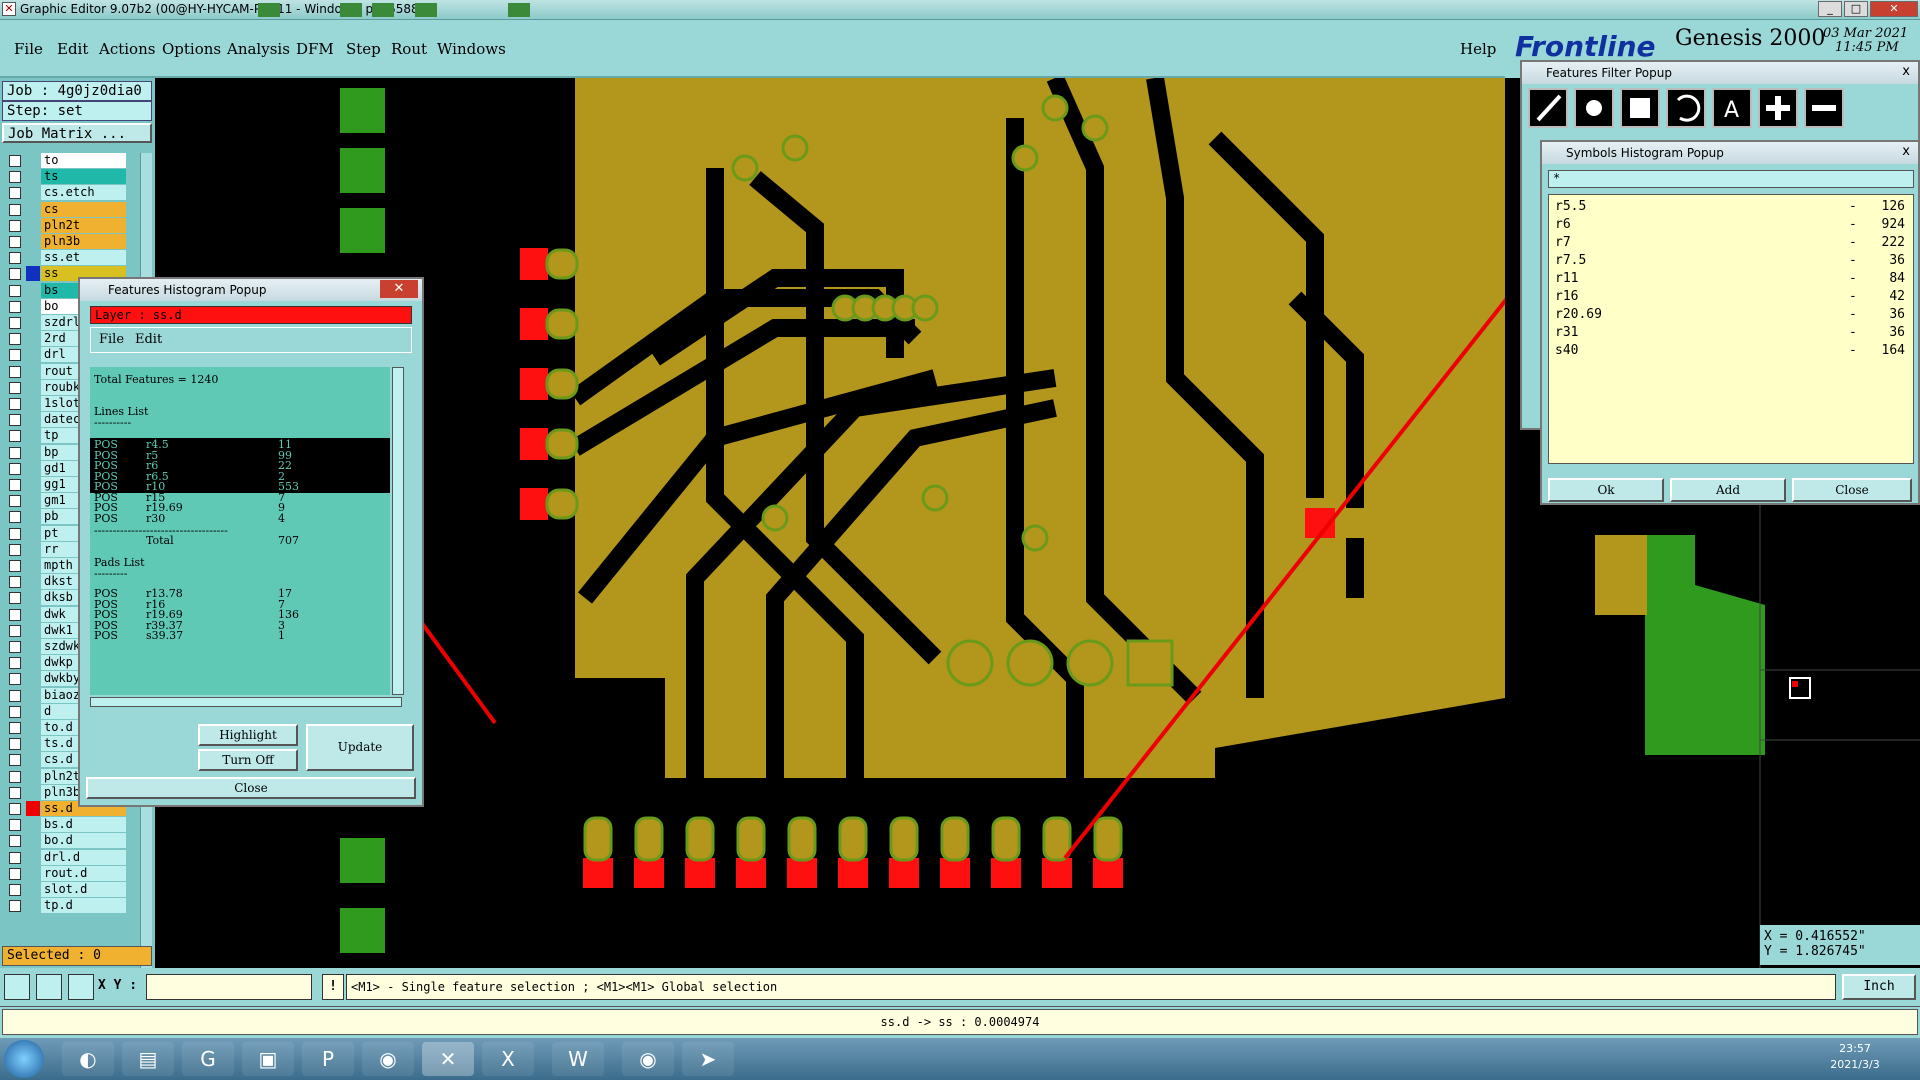 The width and height of the screenshot is (1920, 1080). What do you see at coordinates (409, 49) in the screenshot?
I see `menu-rout: Rout` at bounding box center [409, 49].